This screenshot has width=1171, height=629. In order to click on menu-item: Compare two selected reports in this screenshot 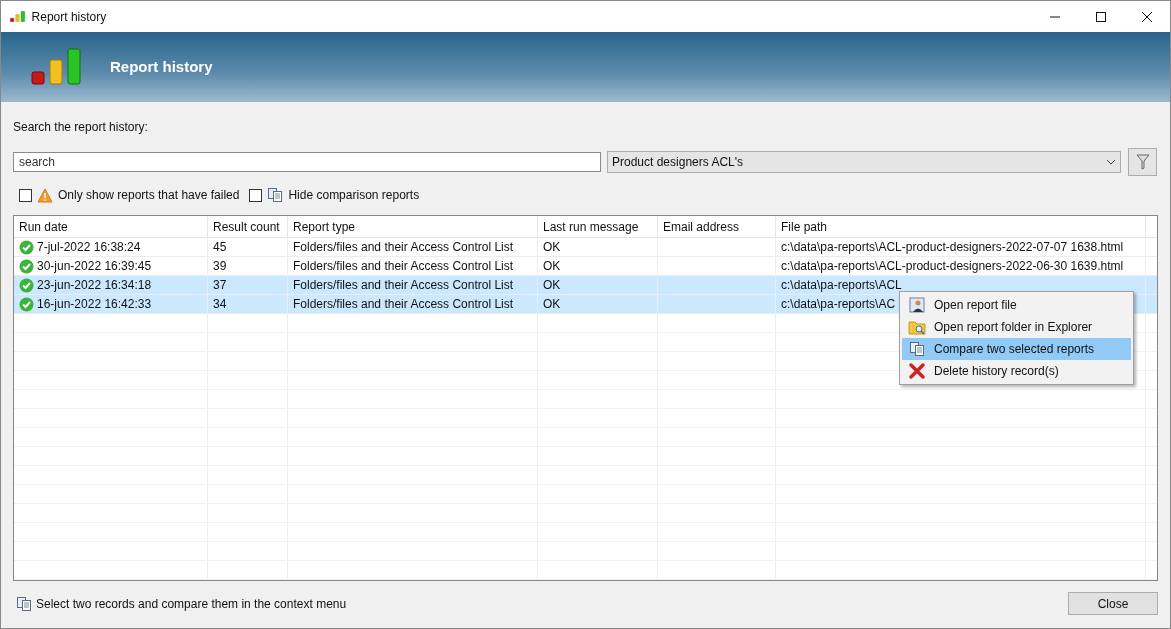, I will do `click(1016, 349)`.